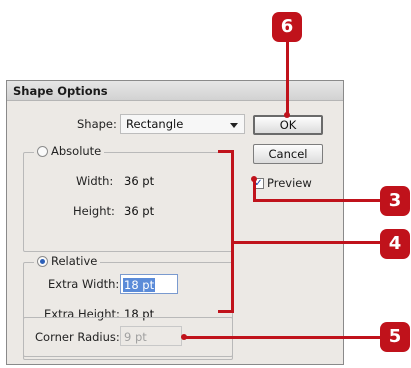 This screenshot has width=411, height=368. What do you see at coordinates (254, 191) in the screenshot?
I see `callout-3-vline` at bounding box center [254, 191].